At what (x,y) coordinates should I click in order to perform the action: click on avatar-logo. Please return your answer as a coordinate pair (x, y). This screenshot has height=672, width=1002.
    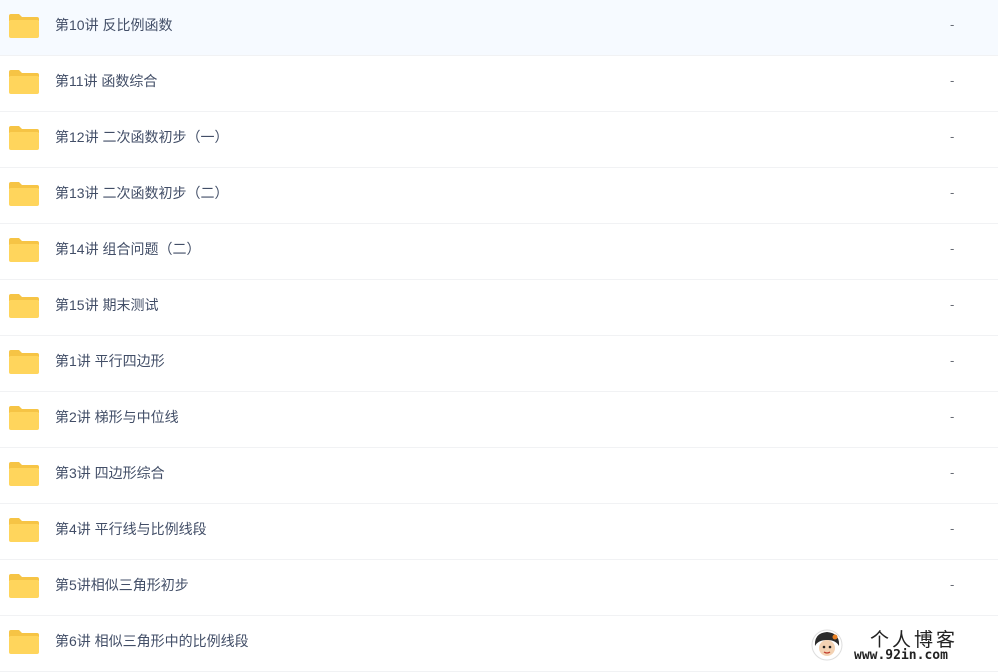
    Looking at the image, I should click on (827, 645).